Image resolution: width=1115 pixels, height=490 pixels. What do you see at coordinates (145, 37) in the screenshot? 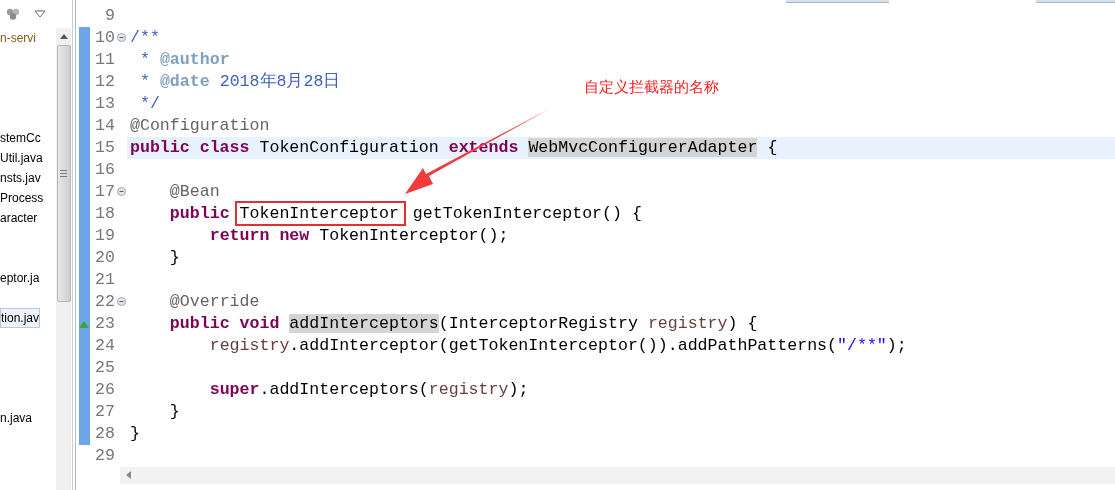
I see `doc-comment: /**` at bounding box center [145, 37].